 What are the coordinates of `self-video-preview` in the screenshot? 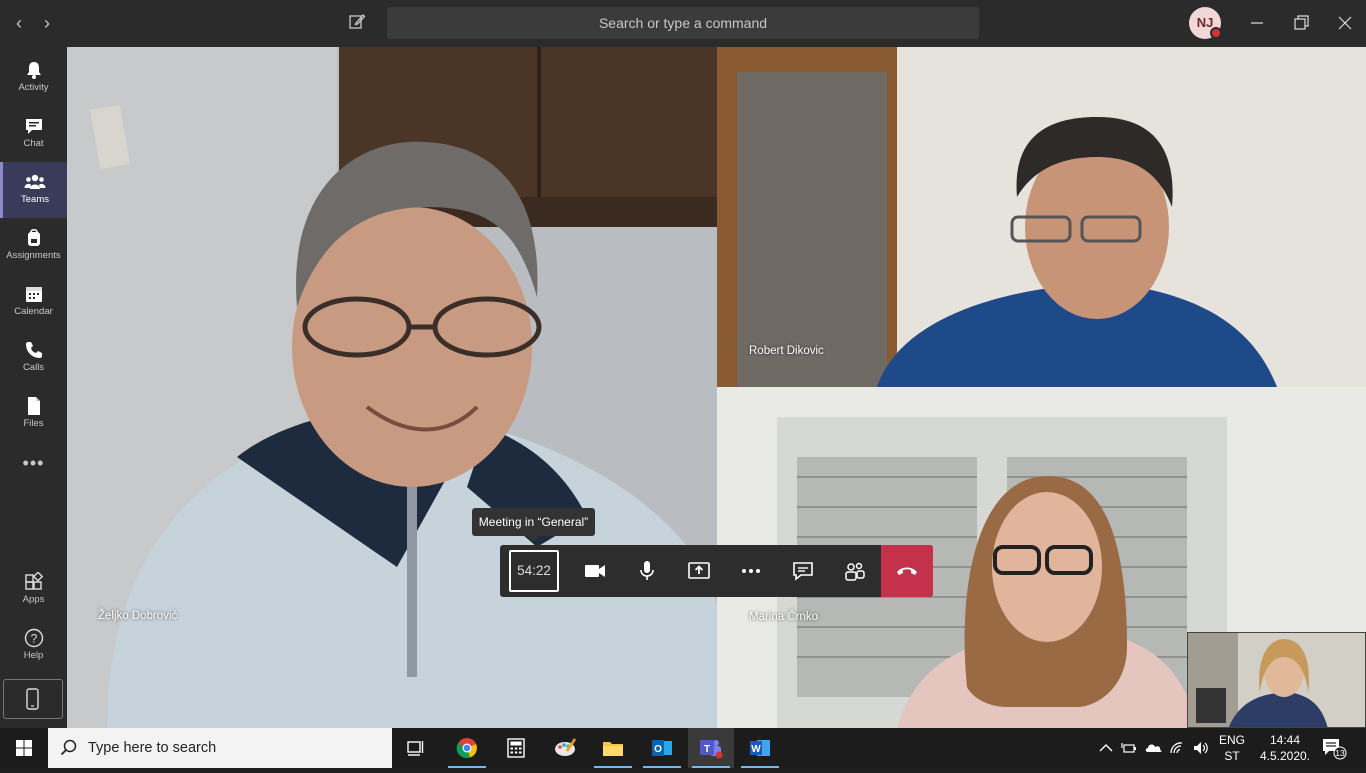 It's located at (1276, 680).